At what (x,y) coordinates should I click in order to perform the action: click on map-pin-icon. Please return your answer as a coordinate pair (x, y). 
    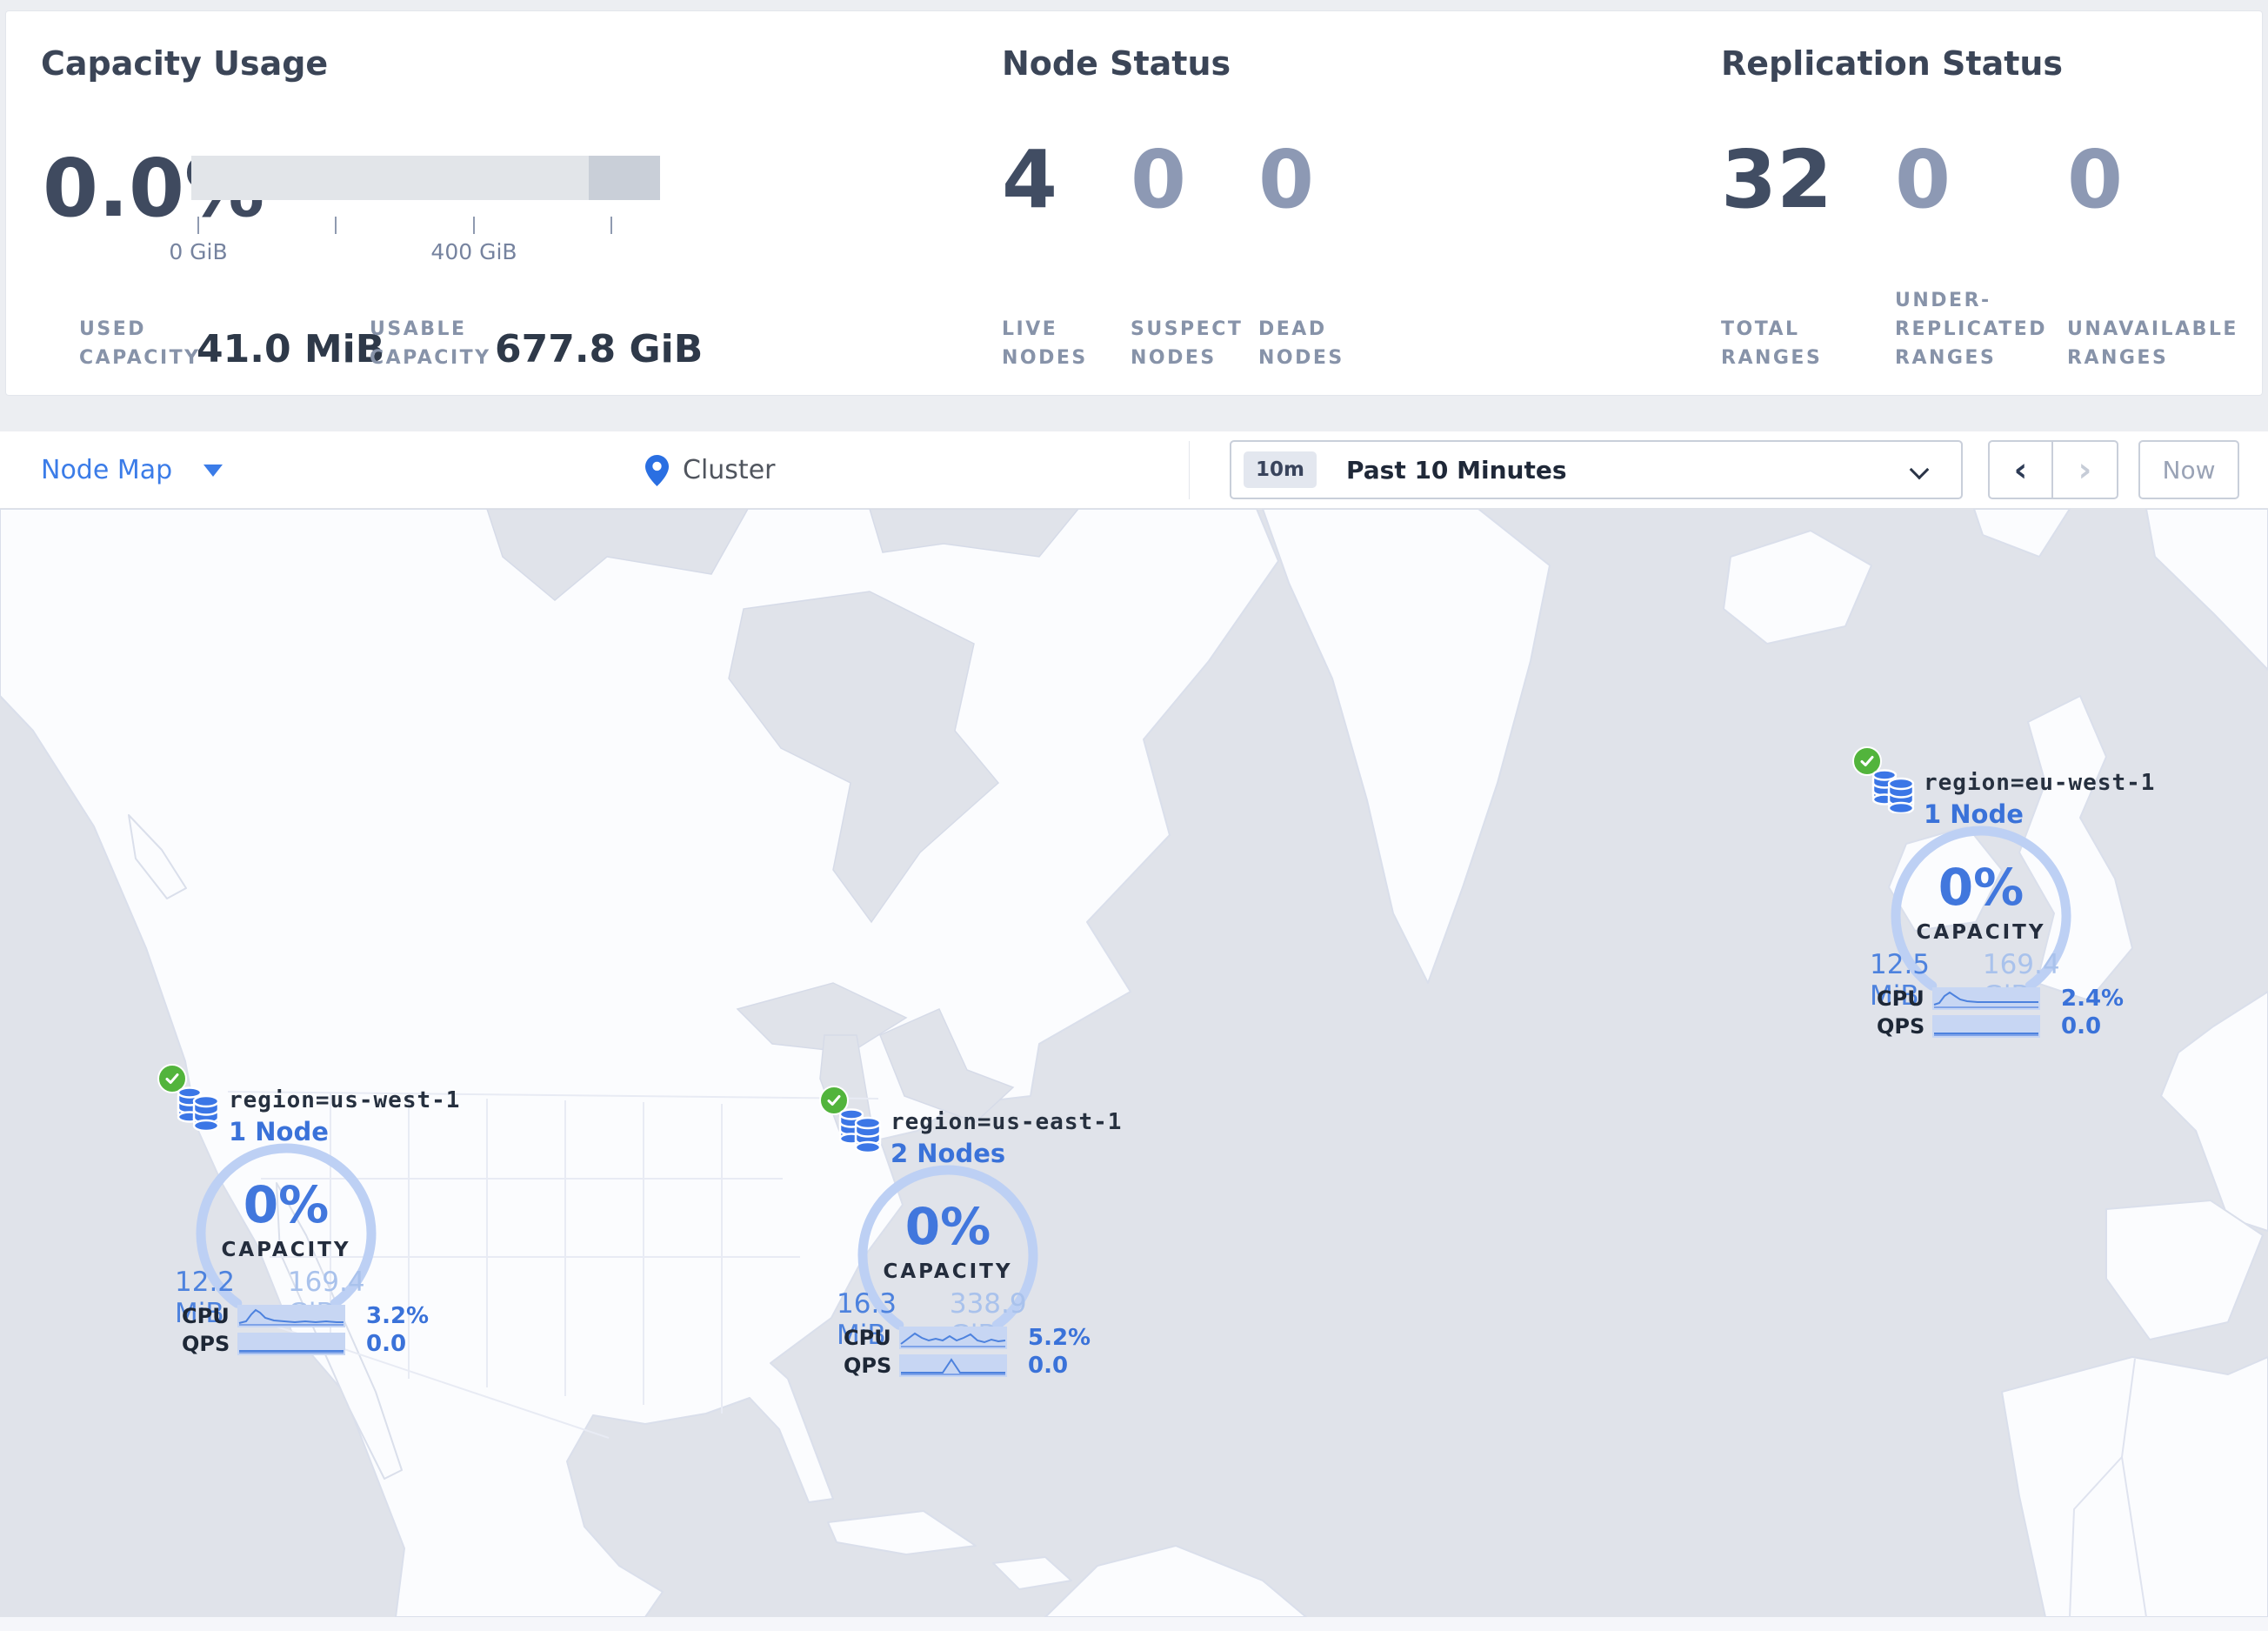
    Looking at the image, I should click on (657, 470).